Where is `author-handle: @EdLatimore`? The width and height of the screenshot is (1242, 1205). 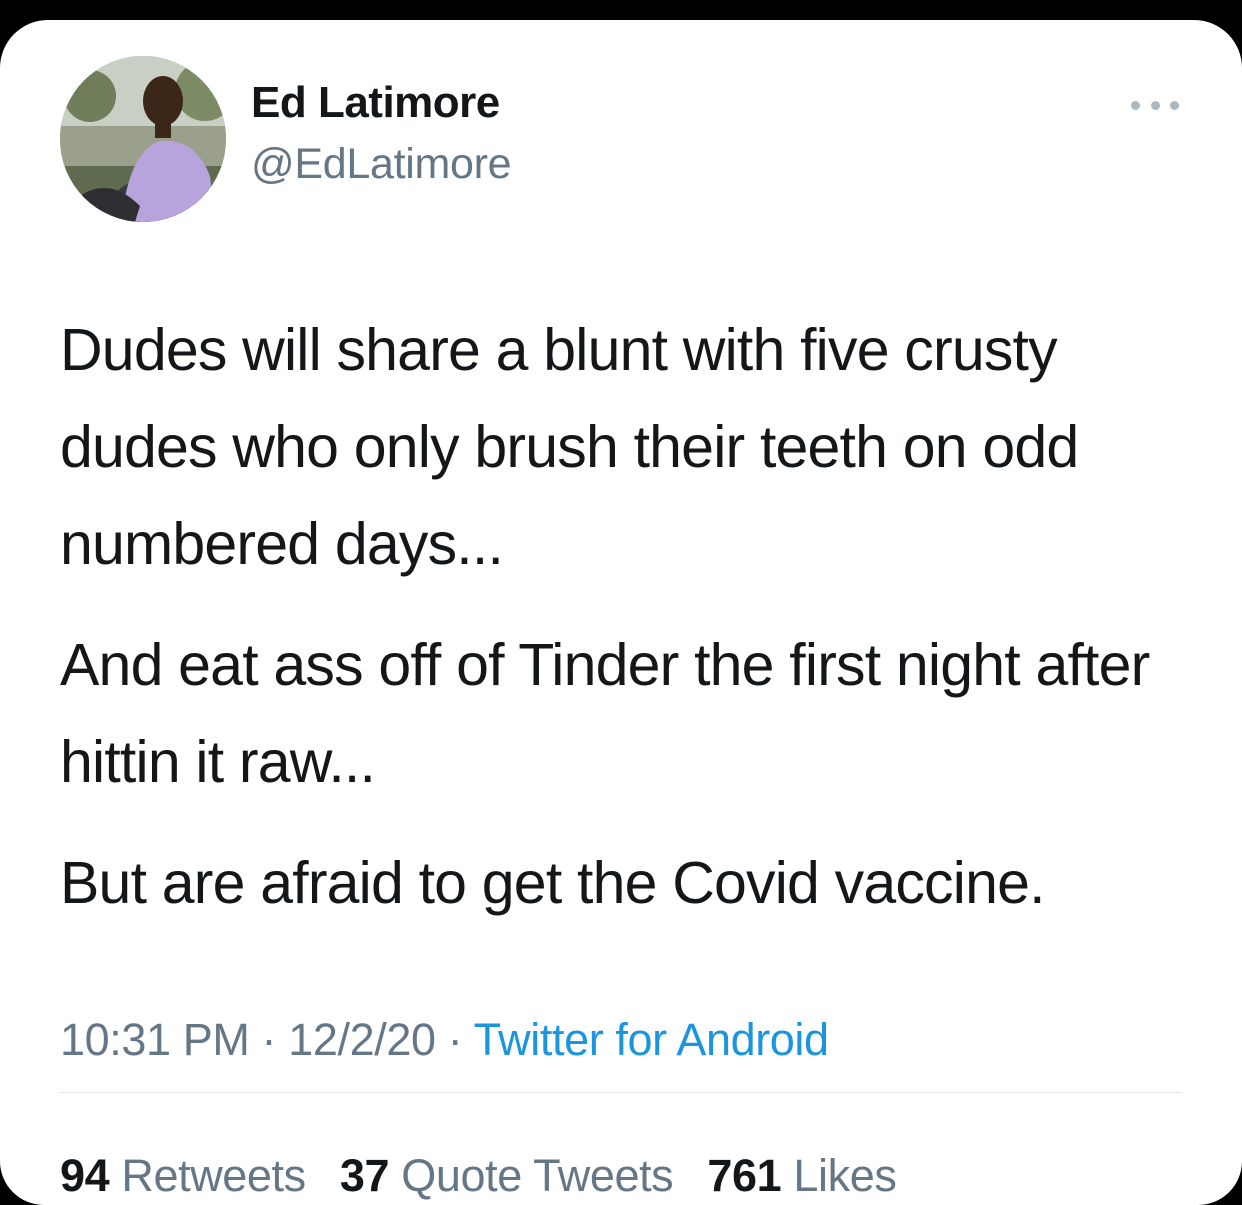
author-handle: @EdLatimore is located at coordinates (381, 164).